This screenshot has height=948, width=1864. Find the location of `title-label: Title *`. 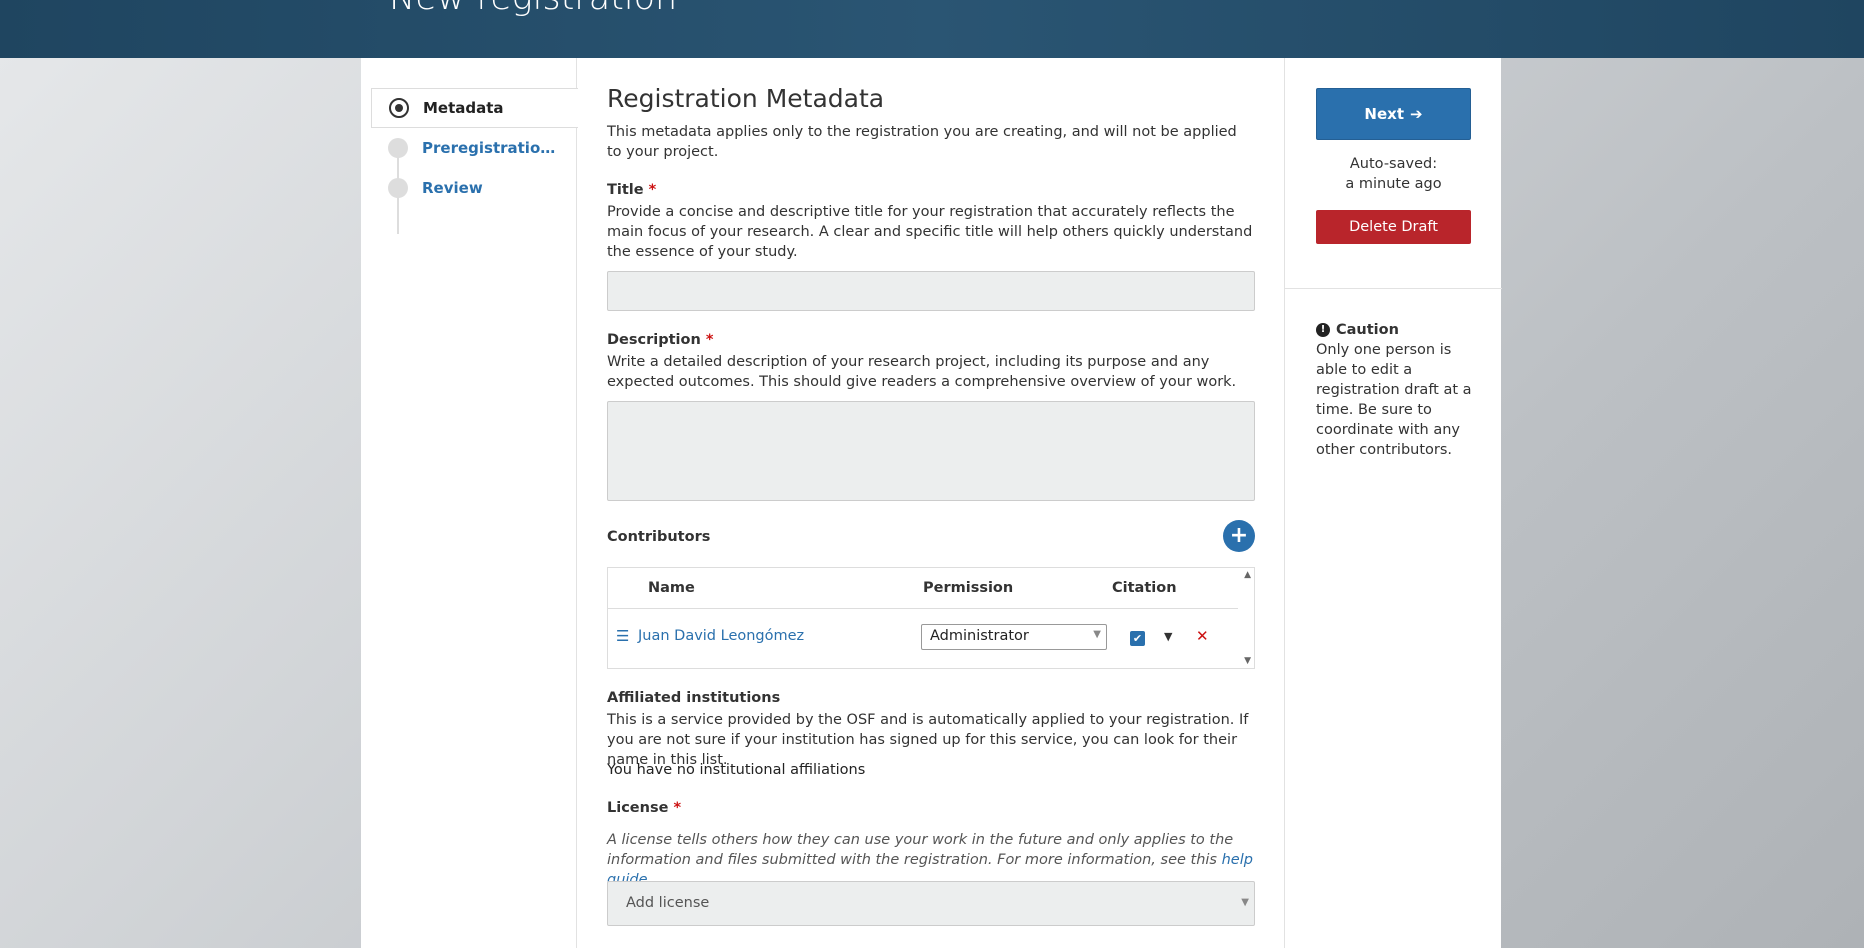

title-label: Title * is located at coordinates (931, 190).